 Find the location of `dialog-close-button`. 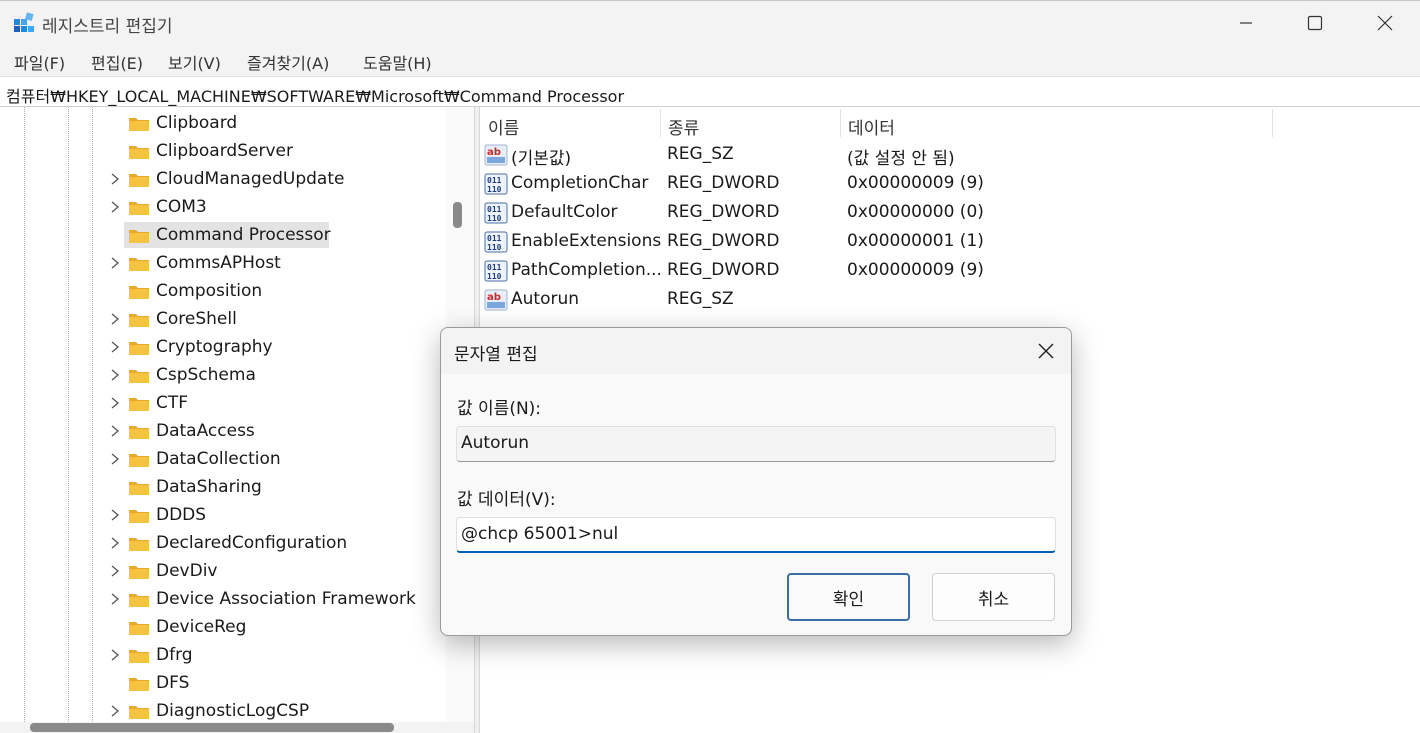

dialog-close-button is located at coordinates (1046, 351).